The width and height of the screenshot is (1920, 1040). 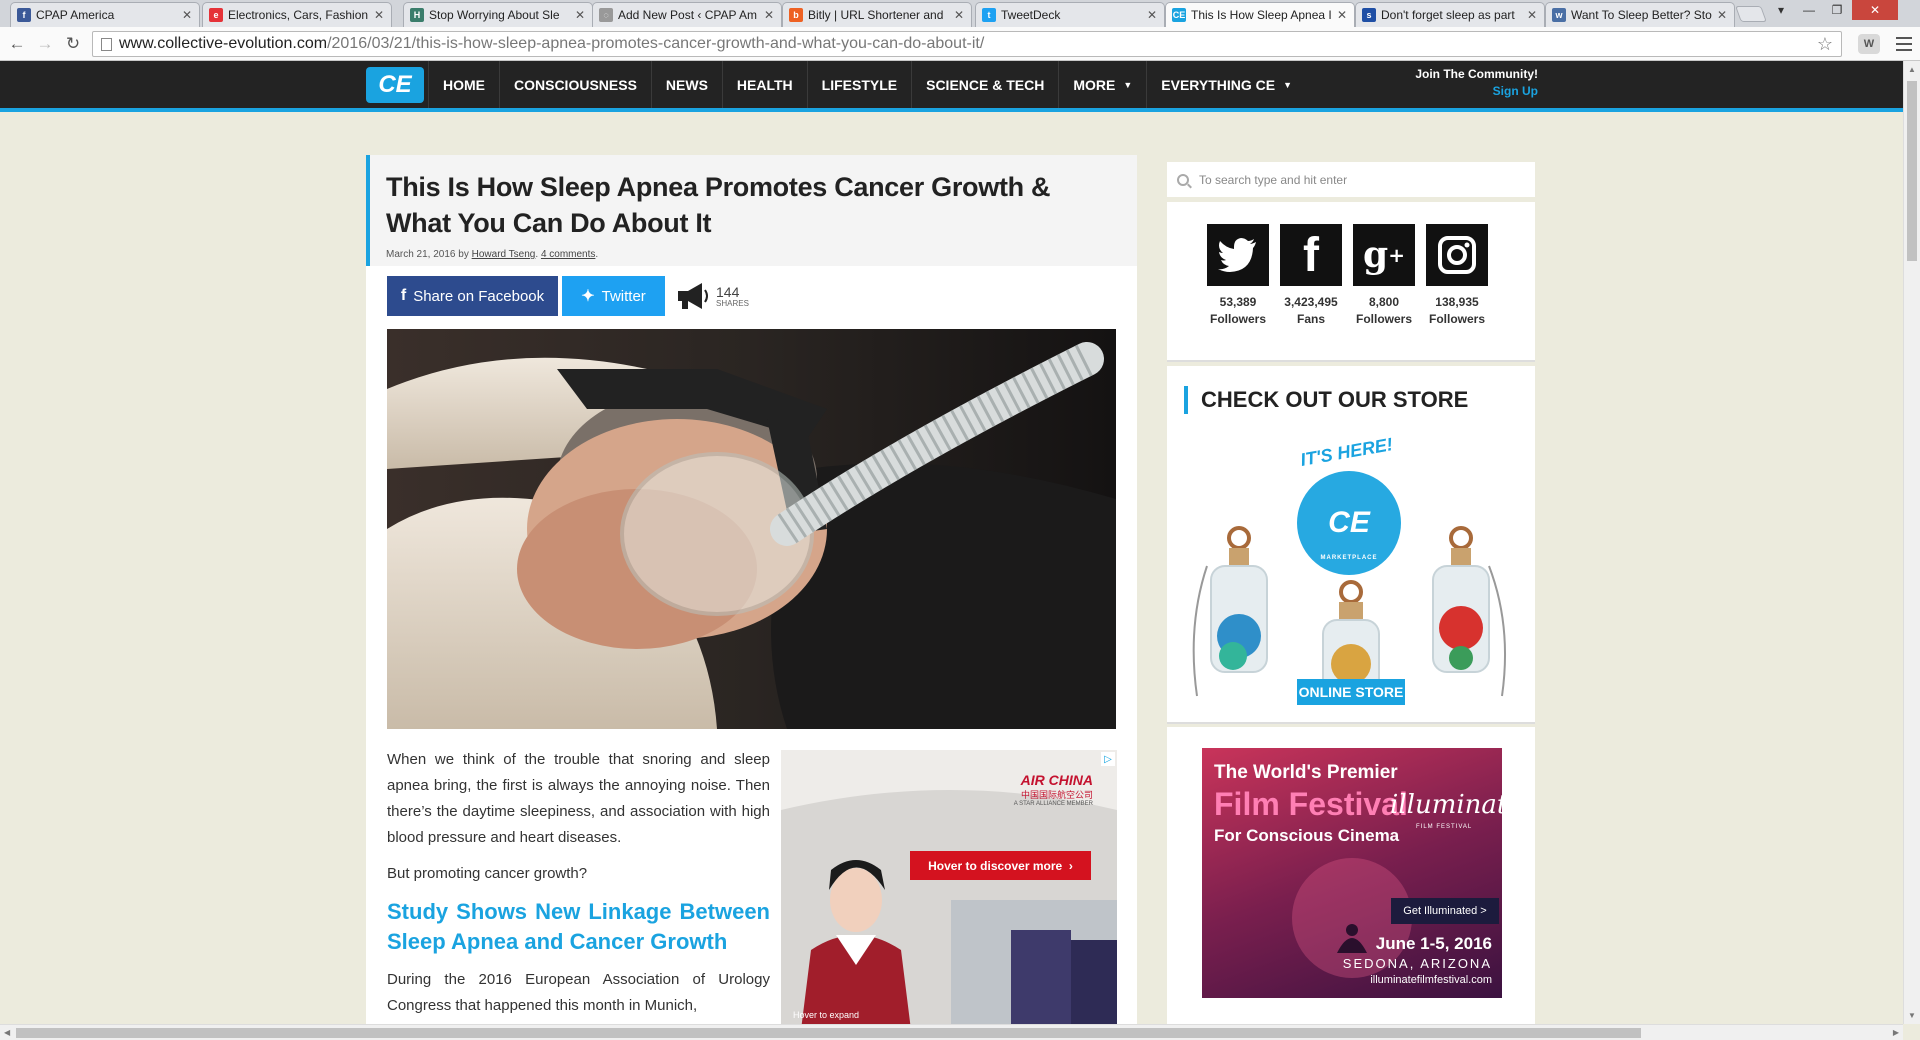 I want to click on ad-discover-button: Hover to discover more ›, so click(x=1000, y=865).